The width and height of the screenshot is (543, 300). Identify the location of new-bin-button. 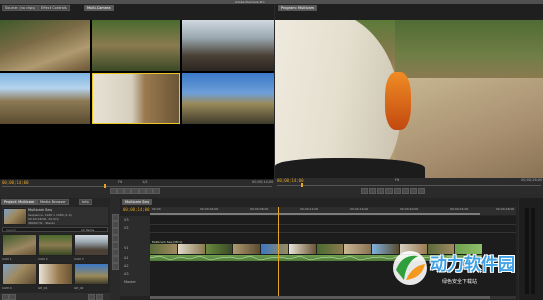
(91, 297).